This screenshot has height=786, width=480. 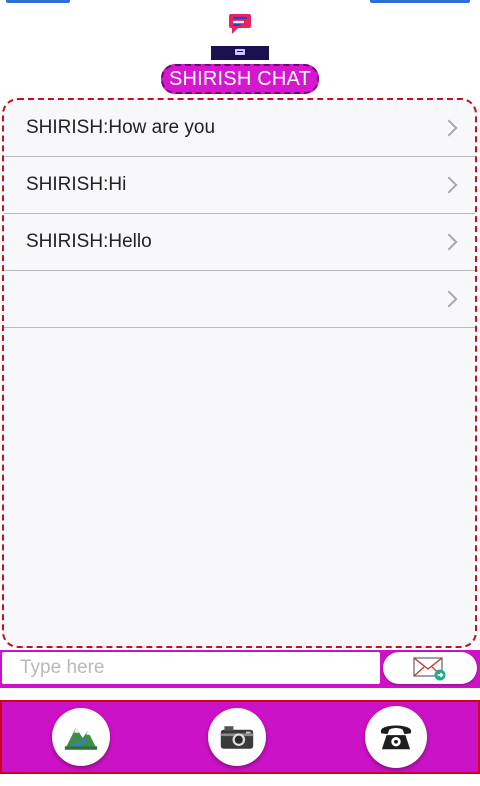 I want to click on camera-icon, so click(x=237, y=737).